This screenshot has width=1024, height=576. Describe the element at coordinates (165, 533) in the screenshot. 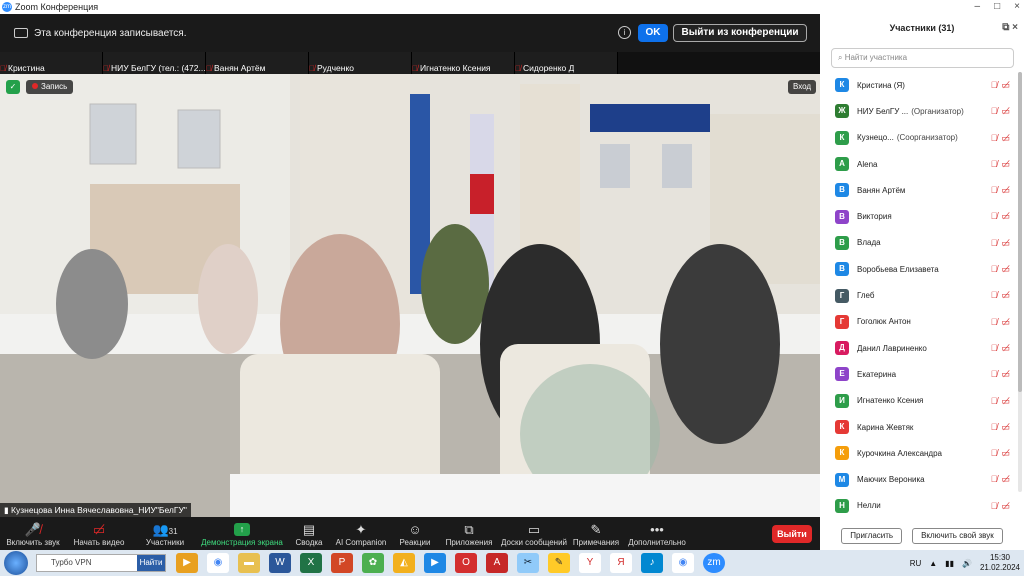

I see `participants-button: 👥31 Участники` at that location.